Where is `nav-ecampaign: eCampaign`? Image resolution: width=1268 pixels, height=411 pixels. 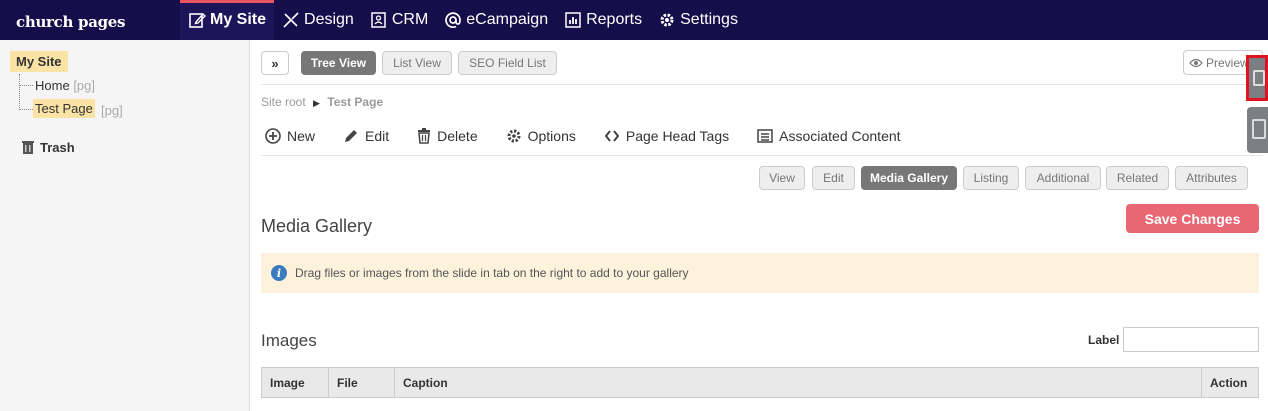
nav-ecampaign: eCampaign is located at coordinates (496, 20).